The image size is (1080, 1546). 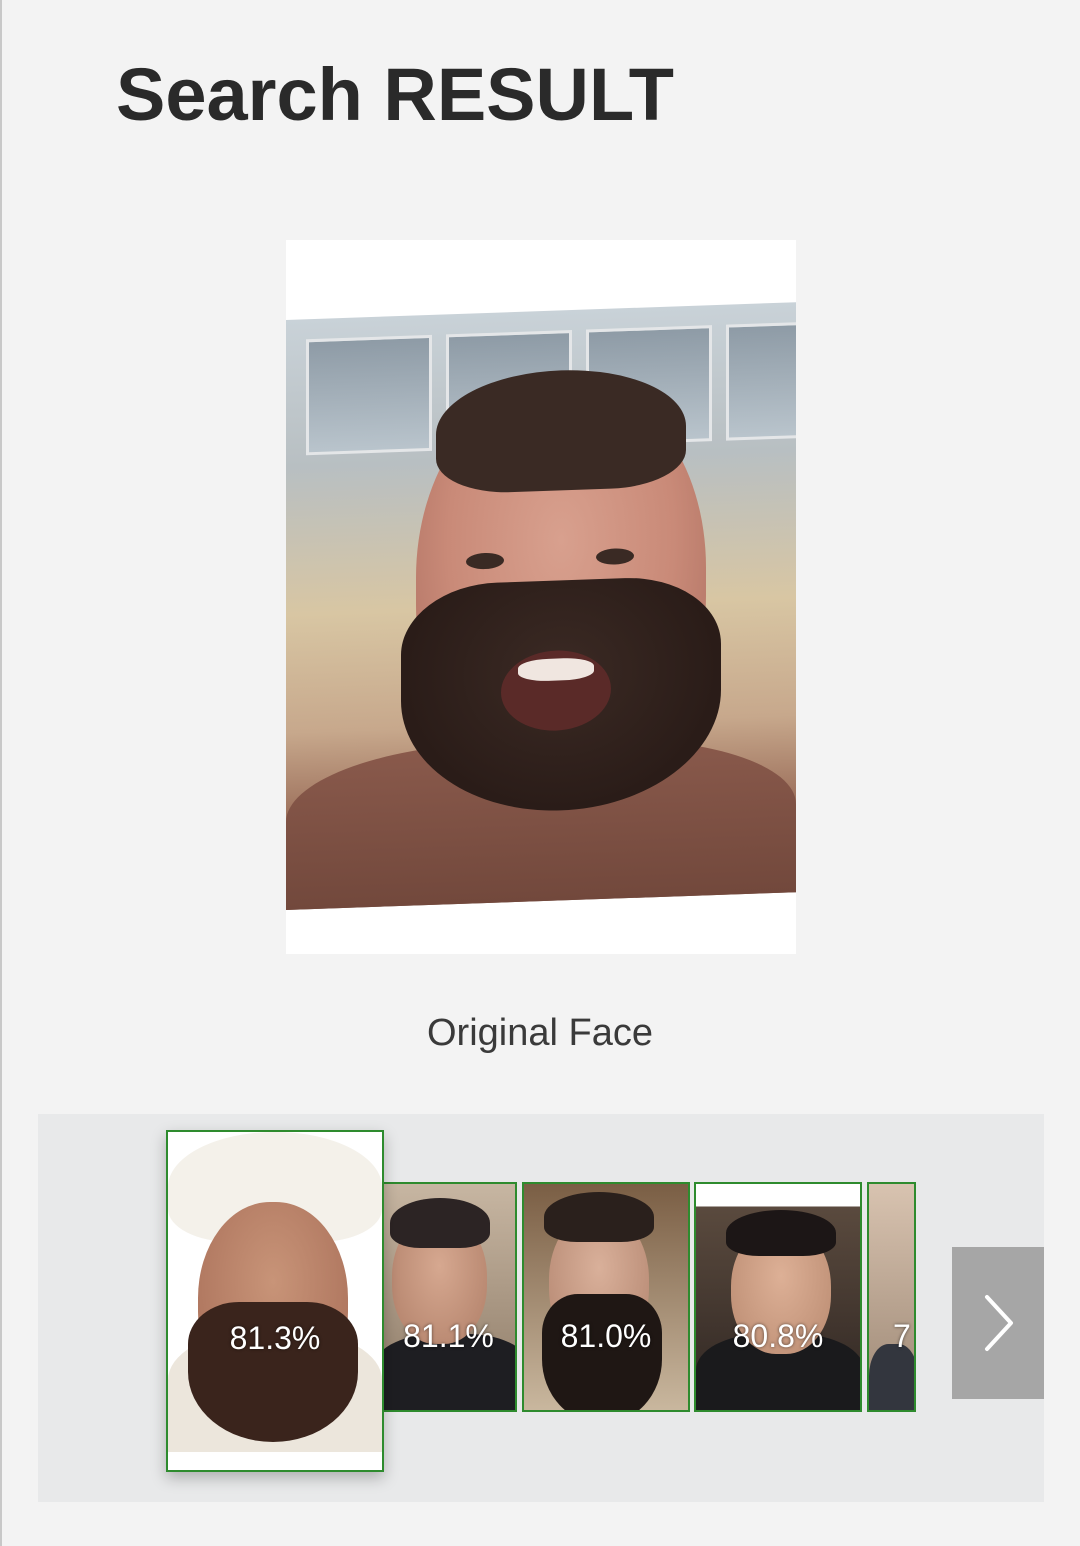 I want to click on result-thumbnail: 81.3%, so click(x=275, y=1301).